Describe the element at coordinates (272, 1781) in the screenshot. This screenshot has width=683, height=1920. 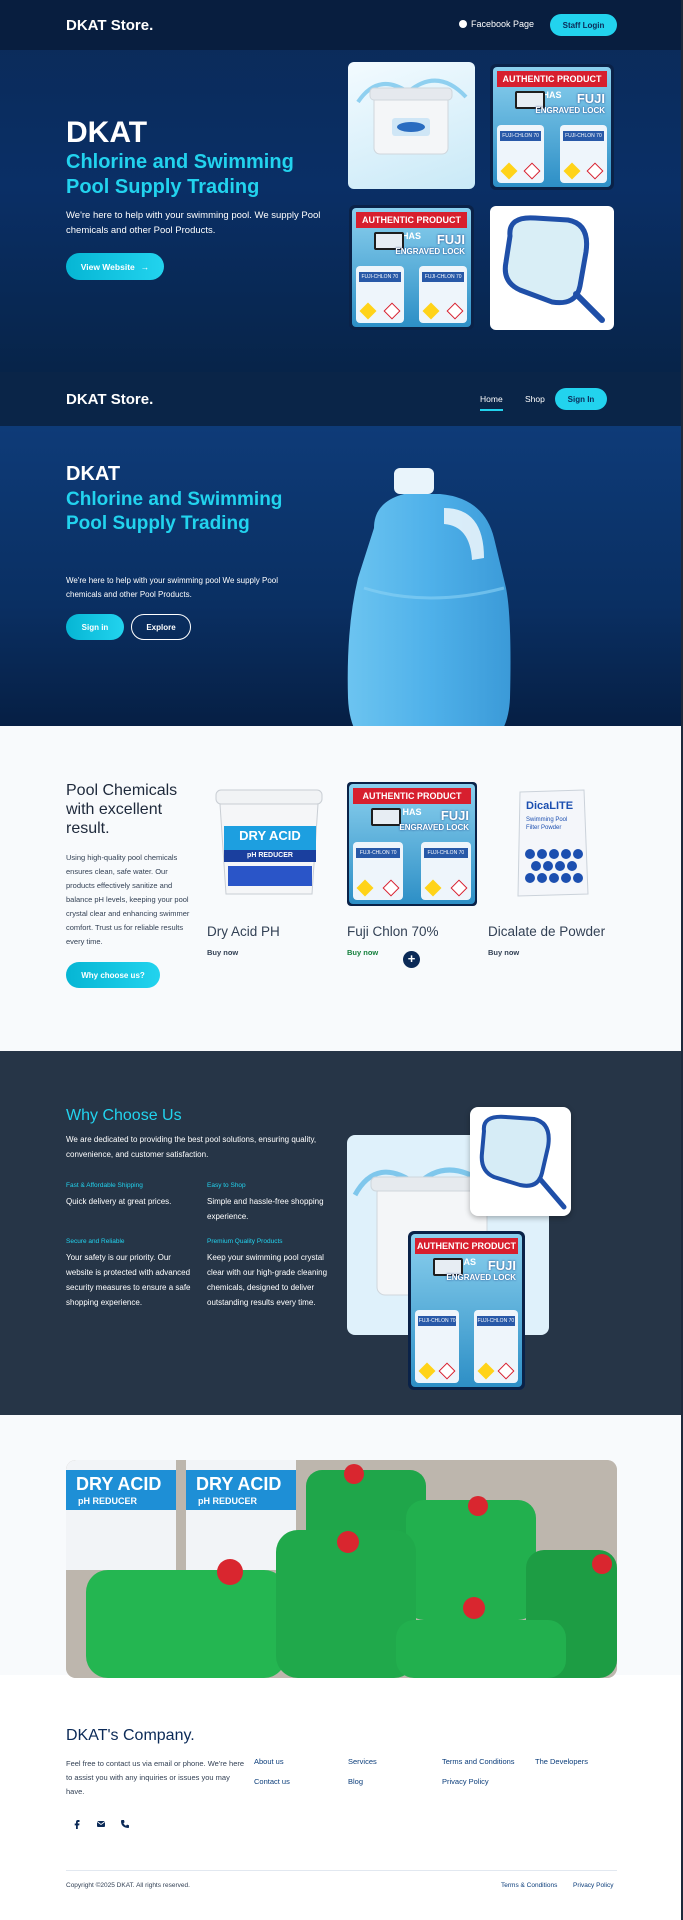
I see `footer-link-contact: Contact us` at that location.